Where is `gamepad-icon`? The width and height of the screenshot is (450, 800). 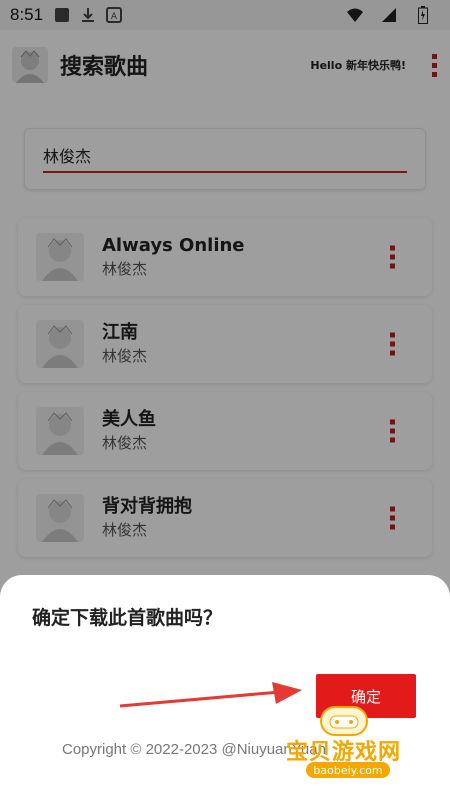 gamepad-icon is located at coordinates (344, 721).